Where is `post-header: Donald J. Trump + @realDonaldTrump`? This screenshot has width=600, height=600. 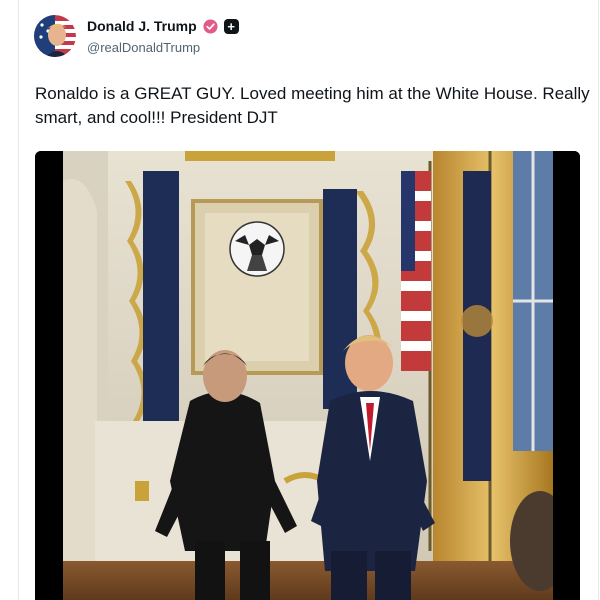
post-header: Donald J. Trump + @realDonaldTrump is located at coordinates (304, 37).